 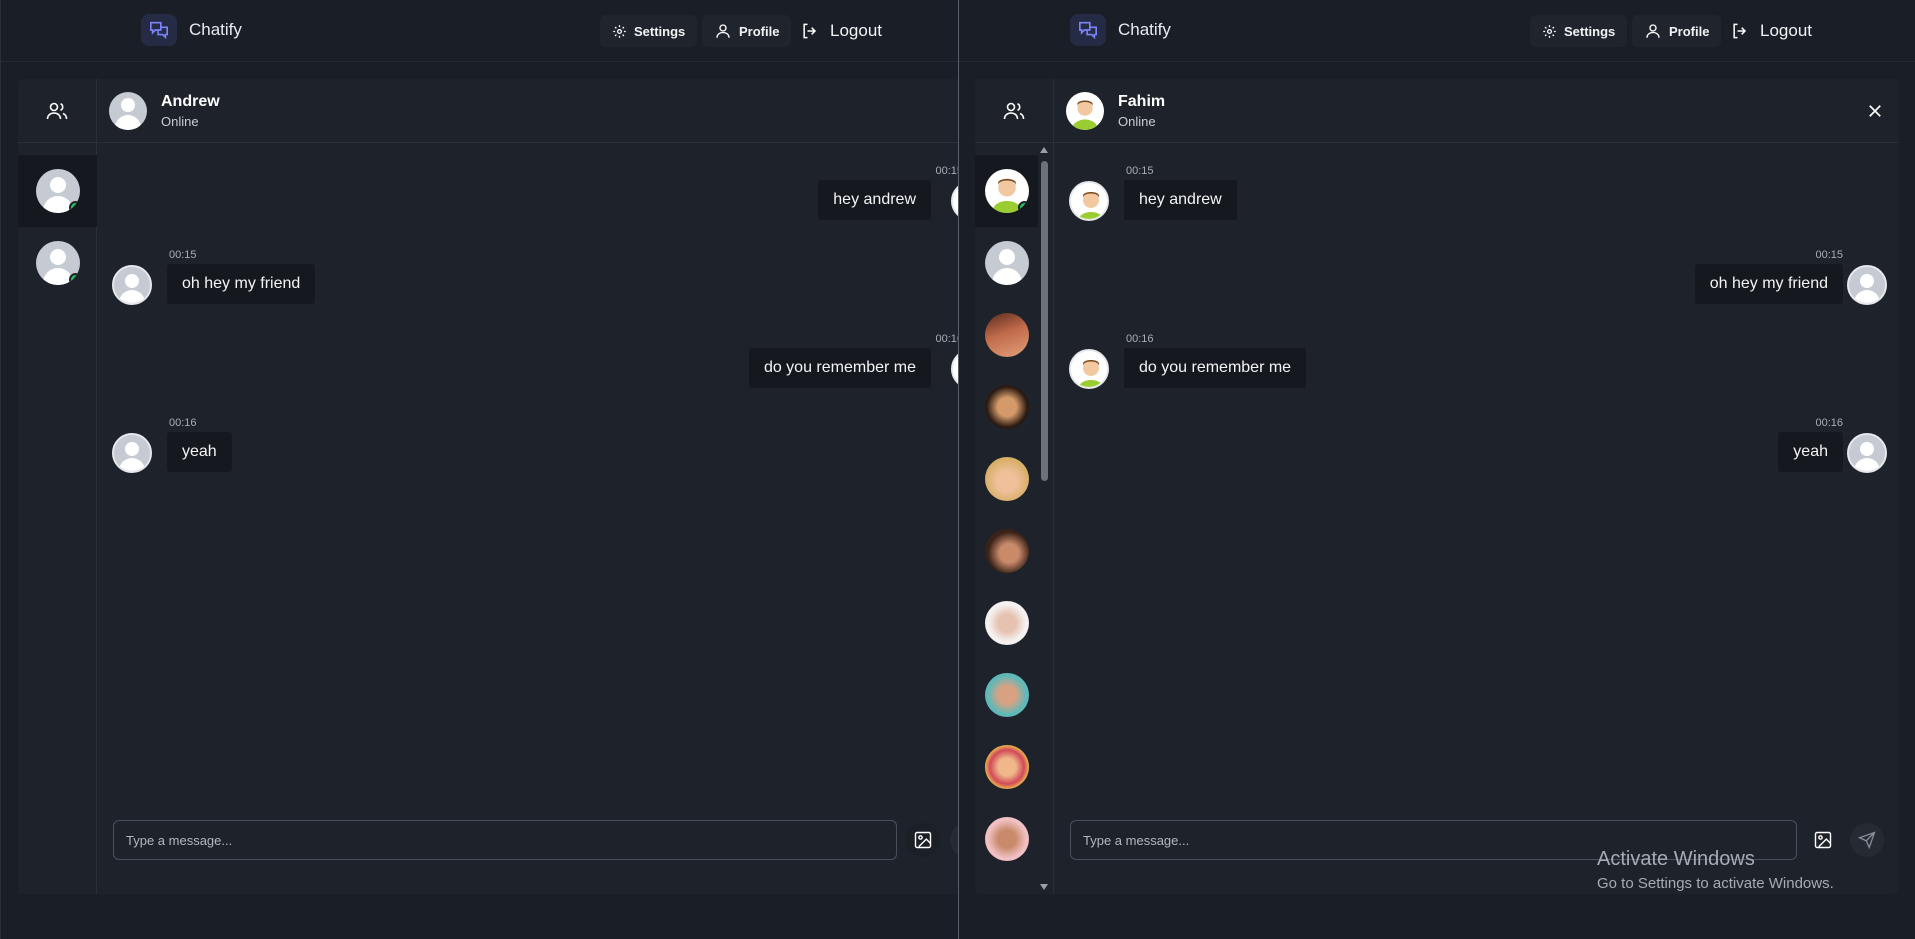 I want to click on send-icon, so click(x=1867, y=840).